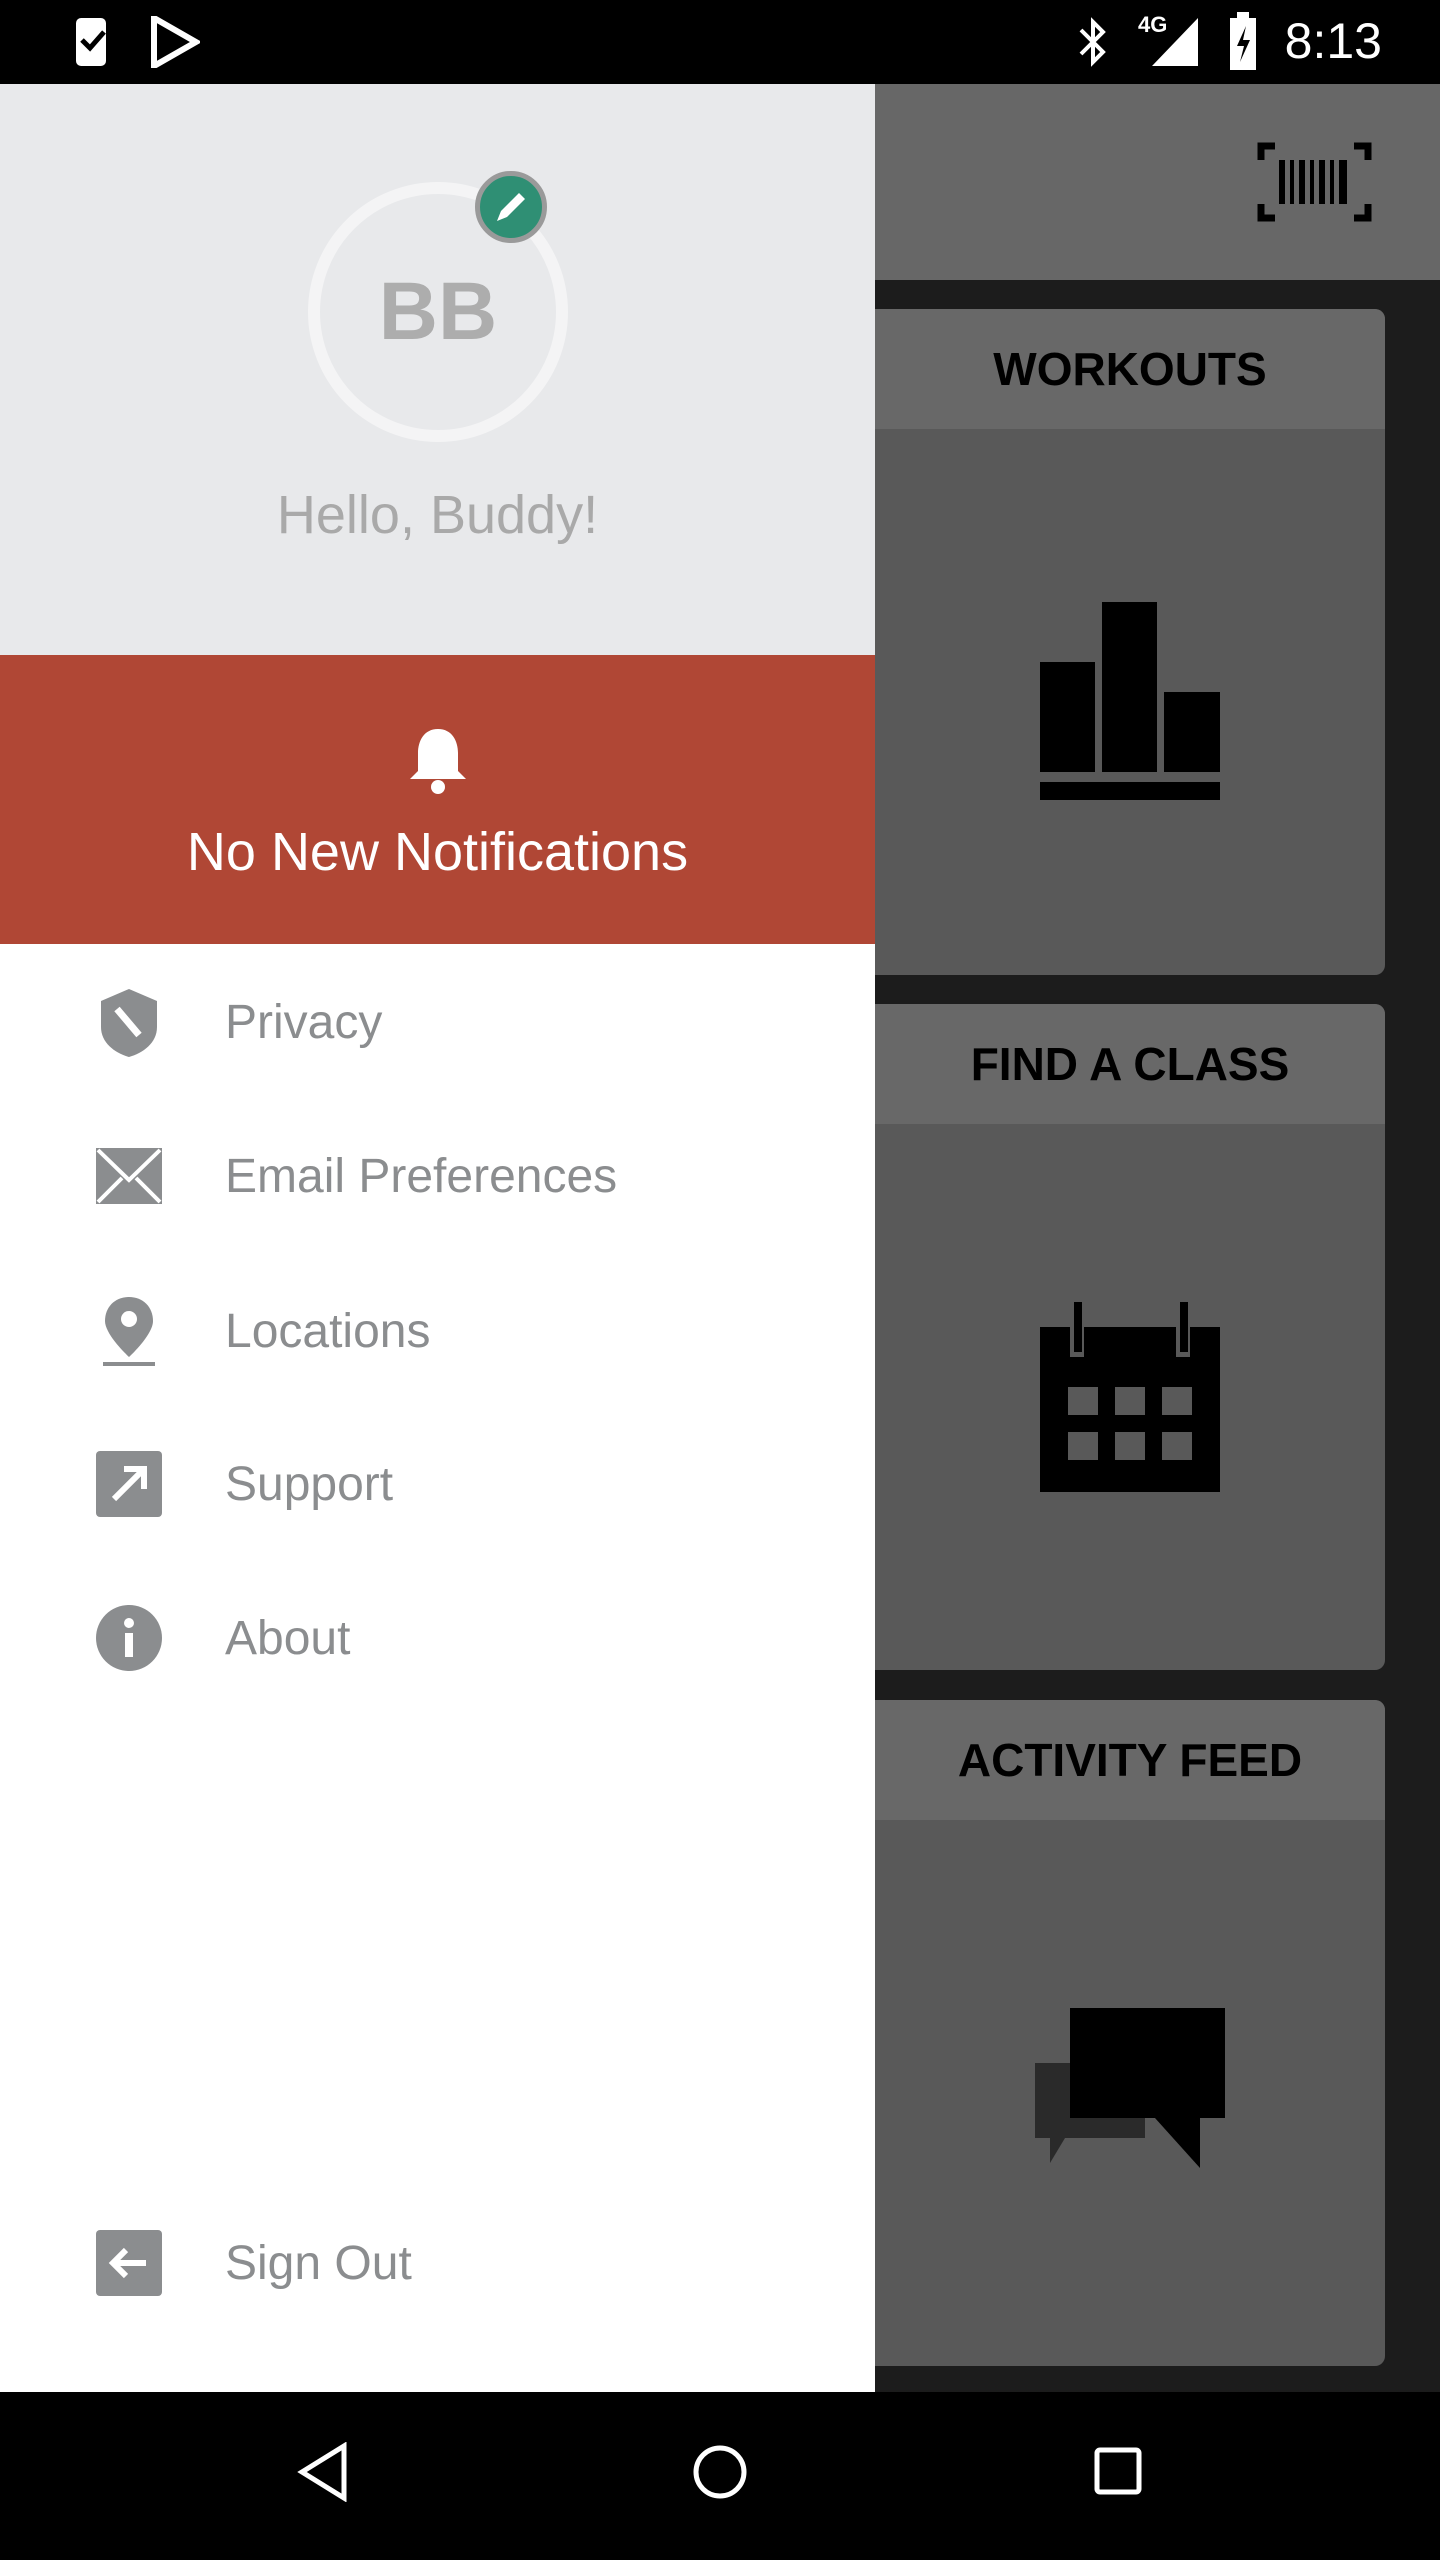 The image size is (1440, 2560). What do you see at coordinates (437, 1022) in the screenshot?
I see `menu-item-privacy: Privacy` at bounding box center [437, 1022].